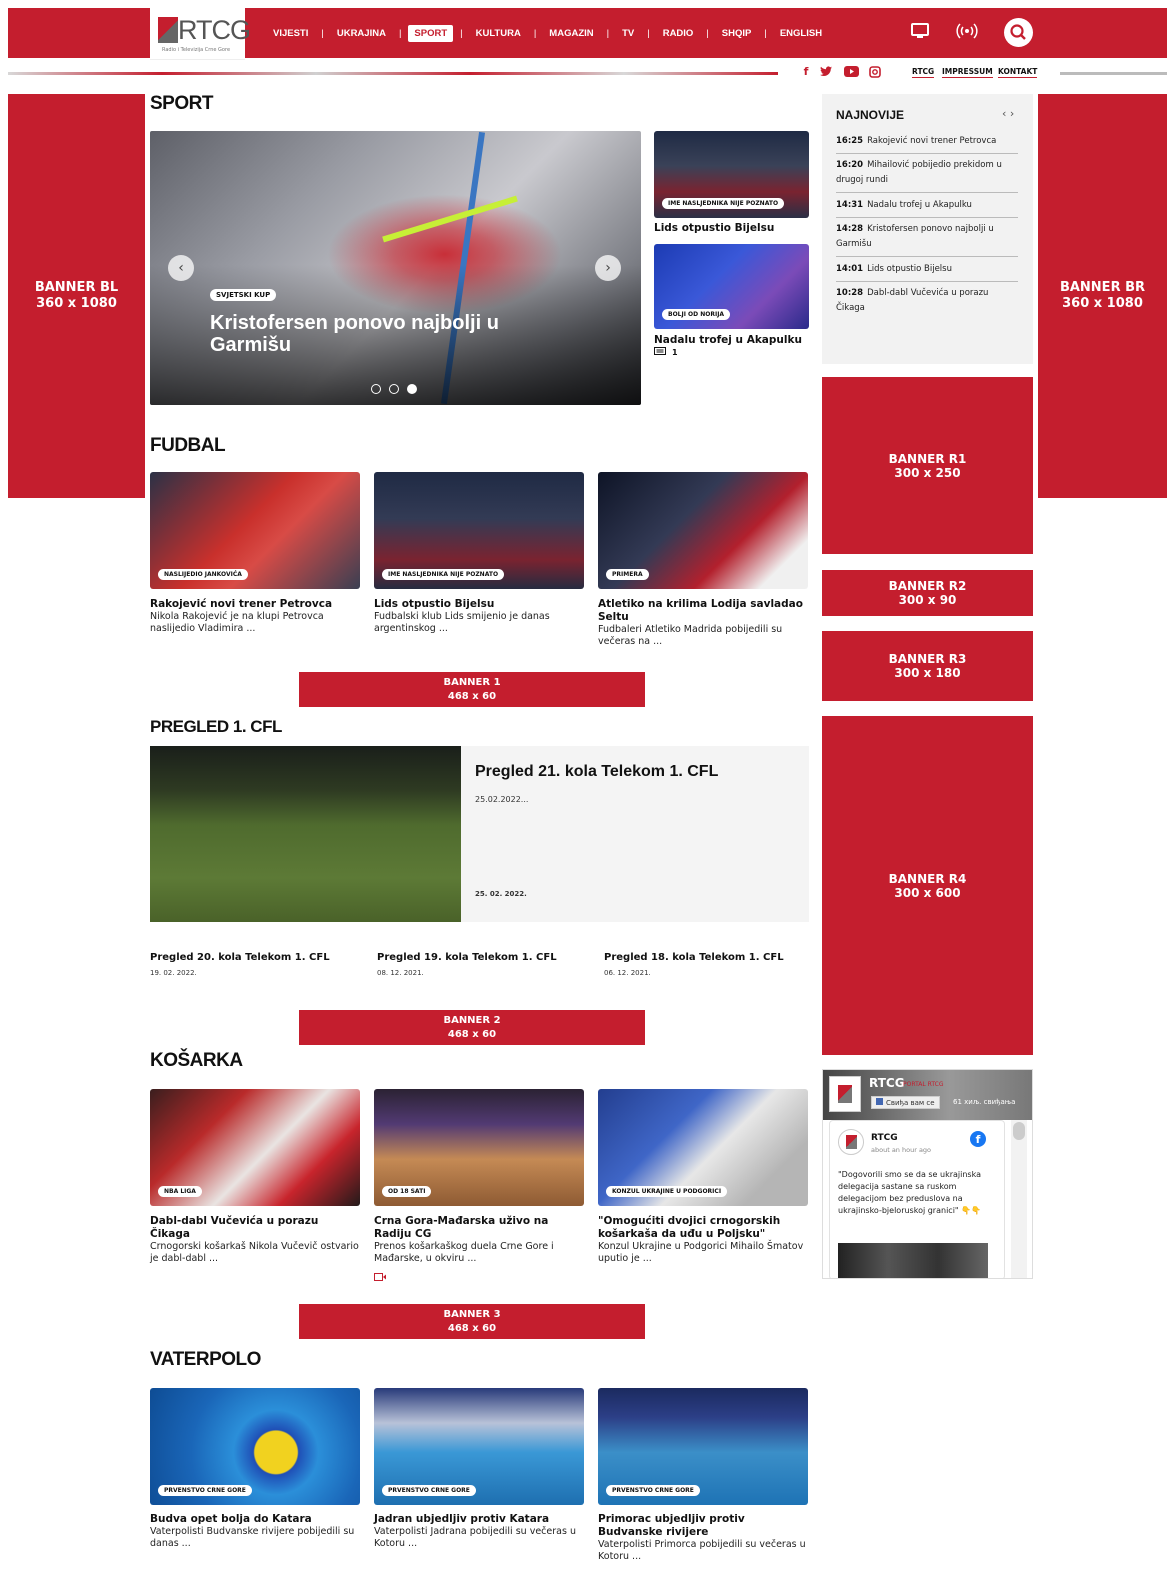 The image size is (1167, 1586). What do you see at coordinates (927, 272) in the screenshot?
I see `latest-item: 14:01 Lids otpustio Bijelsu` at bounding box center [927, 272].